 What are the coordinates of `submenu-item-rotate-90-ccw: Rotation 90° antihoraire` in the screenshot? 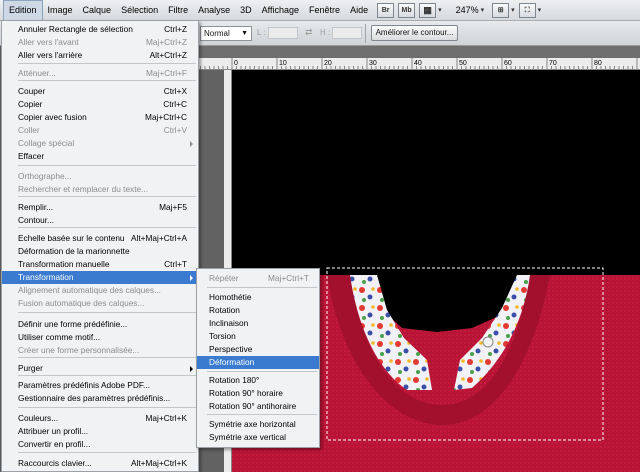 It's located at (258, 406).